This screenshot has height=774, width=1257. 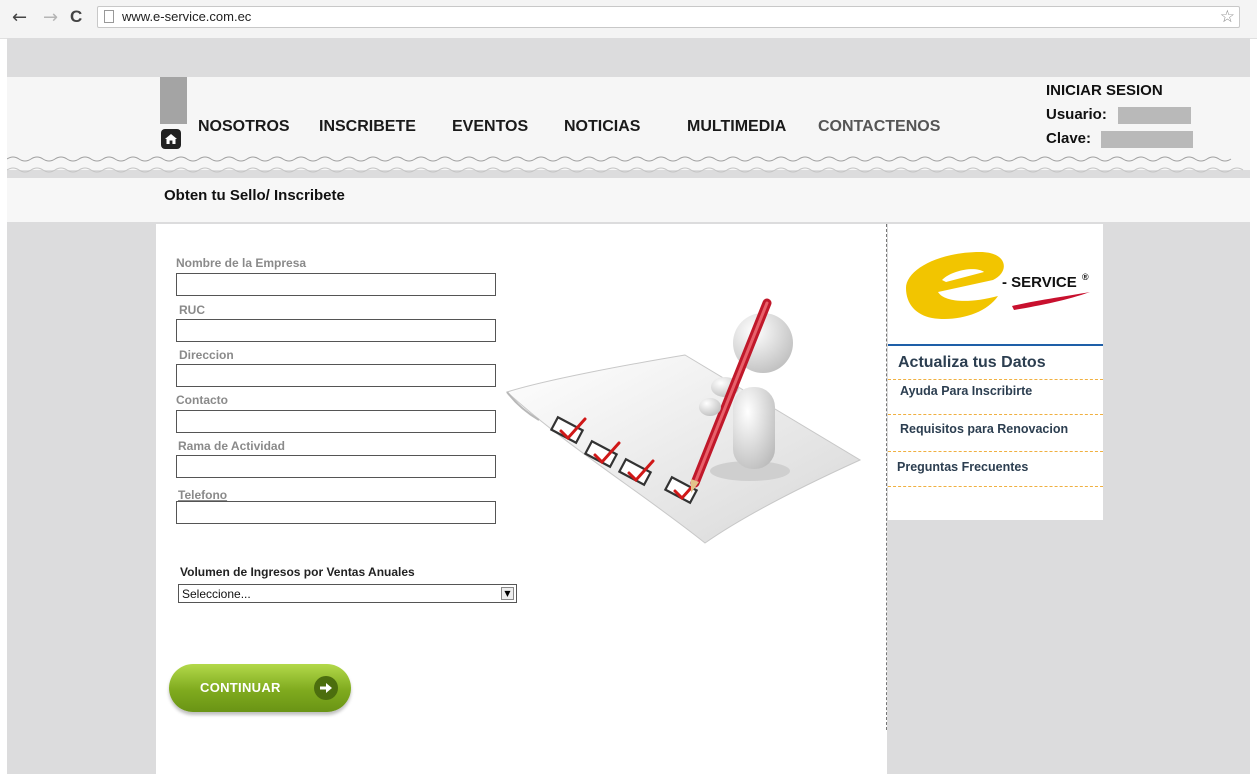 What do you see at coordinates (76, 17) in the screenshot?
I see `reload-icon: C` at bounding box center [76, 17].